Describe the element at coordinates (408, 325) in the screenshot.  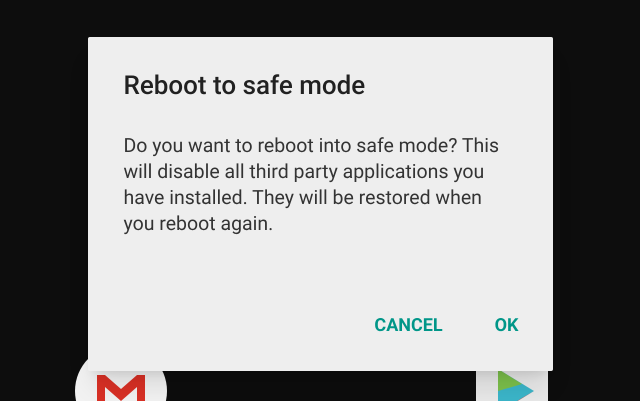
I see `dialog-button: CANCEL` at that location.